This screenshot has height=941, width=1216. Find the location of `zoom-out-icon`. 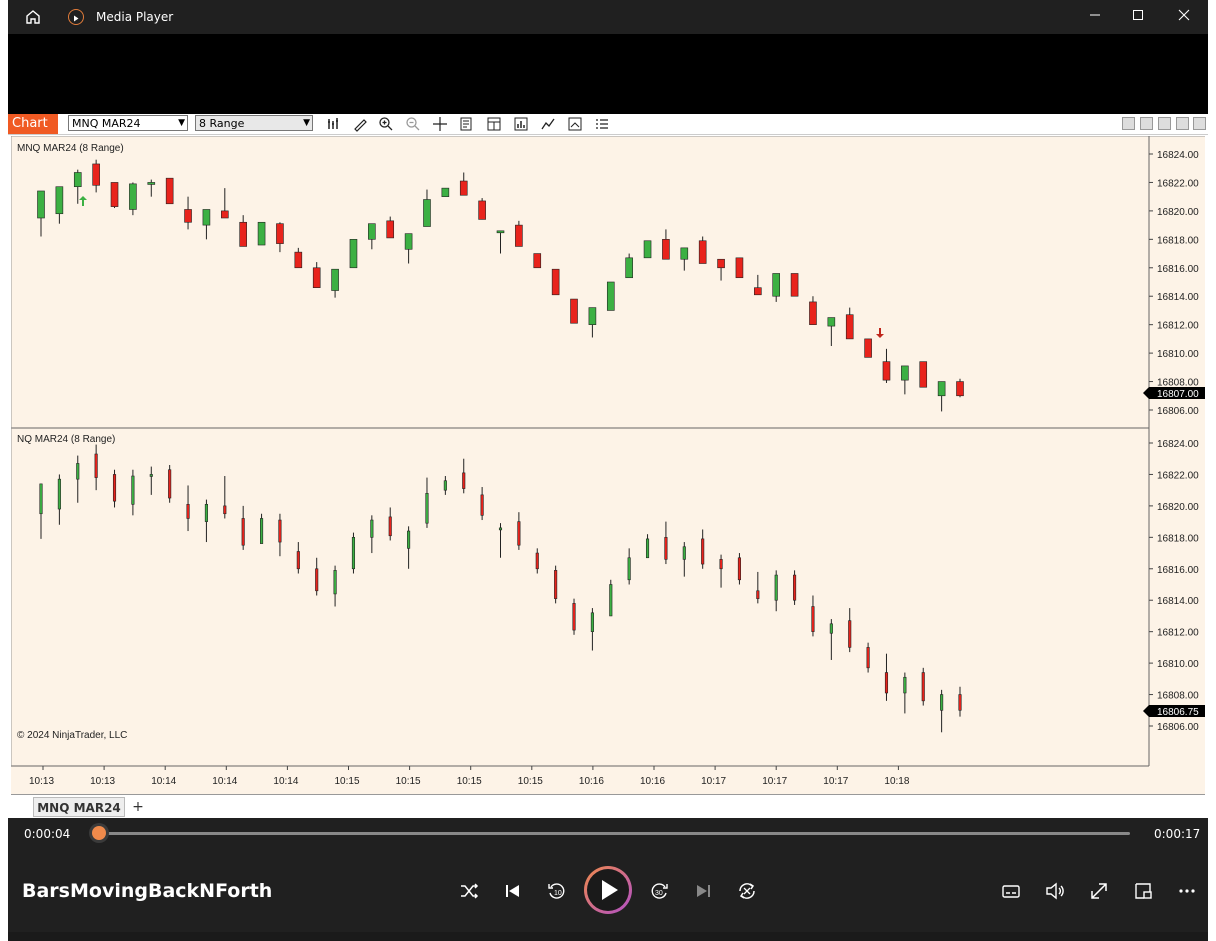

zoom-out-icon is located at coordinates (413, 124).